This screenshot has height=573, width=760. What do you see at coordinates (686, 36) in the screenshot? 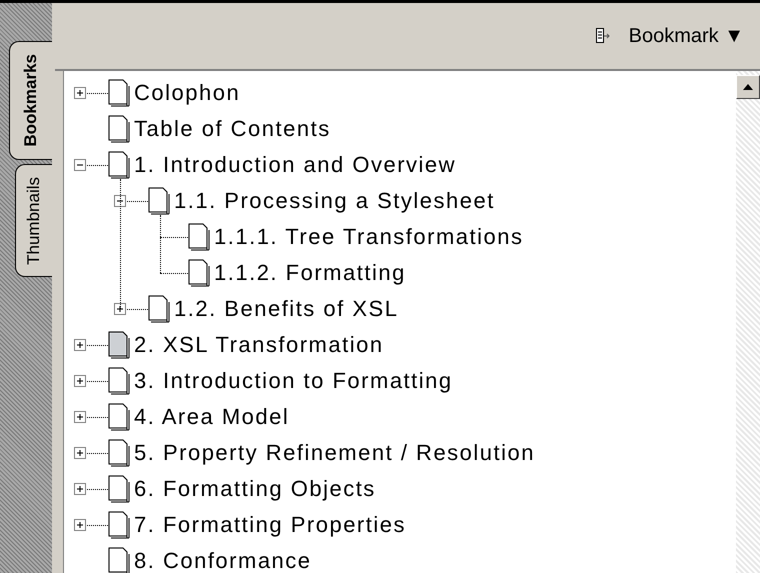
I see `bookmark-menu-button: Bookmark ▼` at bounding box center [686, 36].